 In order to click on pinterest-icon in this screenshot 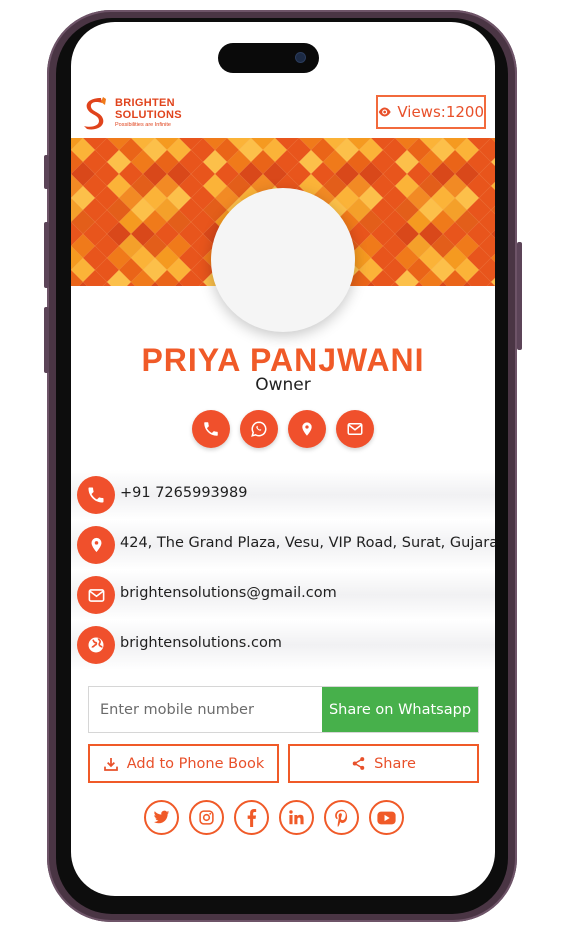, I will do `click(341, 818)`.